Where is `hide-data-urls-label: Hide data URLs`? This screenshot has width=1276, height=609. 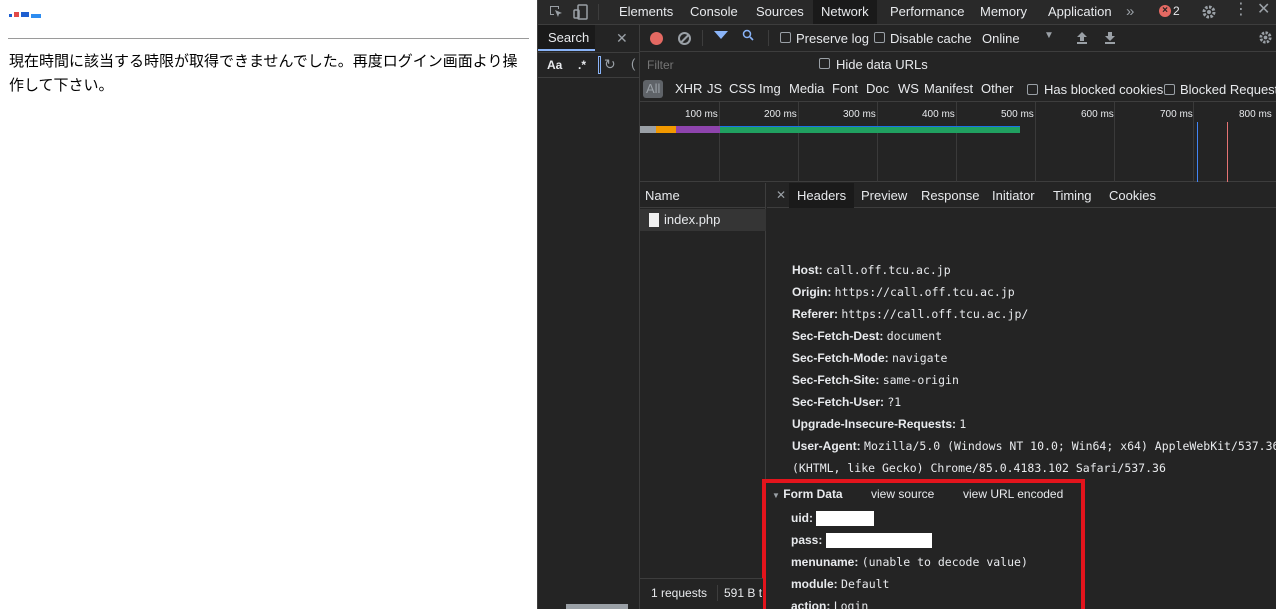 hide-data-urls-label: Hide data URLs is located at coordinates (882, 64).